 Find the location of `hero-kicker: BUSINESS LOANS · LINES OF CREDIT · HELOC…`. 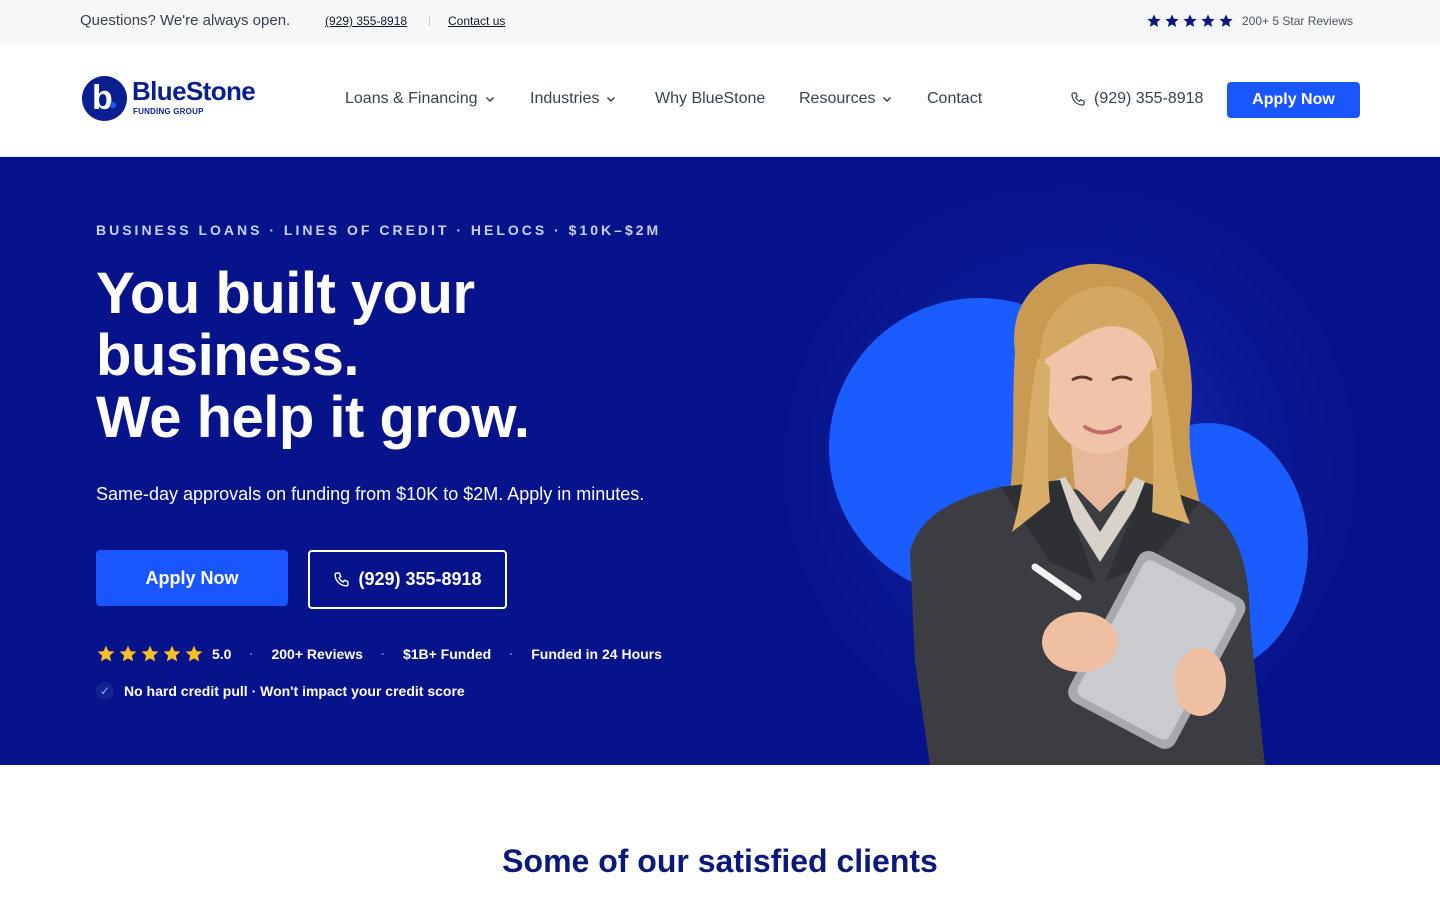

hero-kicker: BUSINESS LOANS · LINES OF CREDIT · HELOC… is located at coordinates (379, 230).